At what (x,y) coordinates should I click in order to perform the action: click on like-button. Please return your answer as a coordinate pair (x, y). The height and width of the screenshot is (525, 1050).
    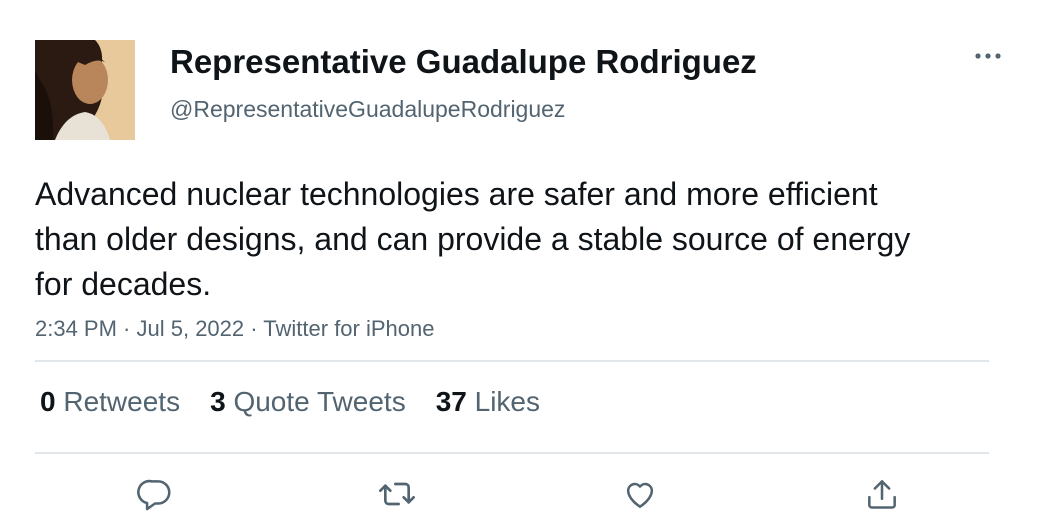
    Looking at the image, I should click on (640, 494).